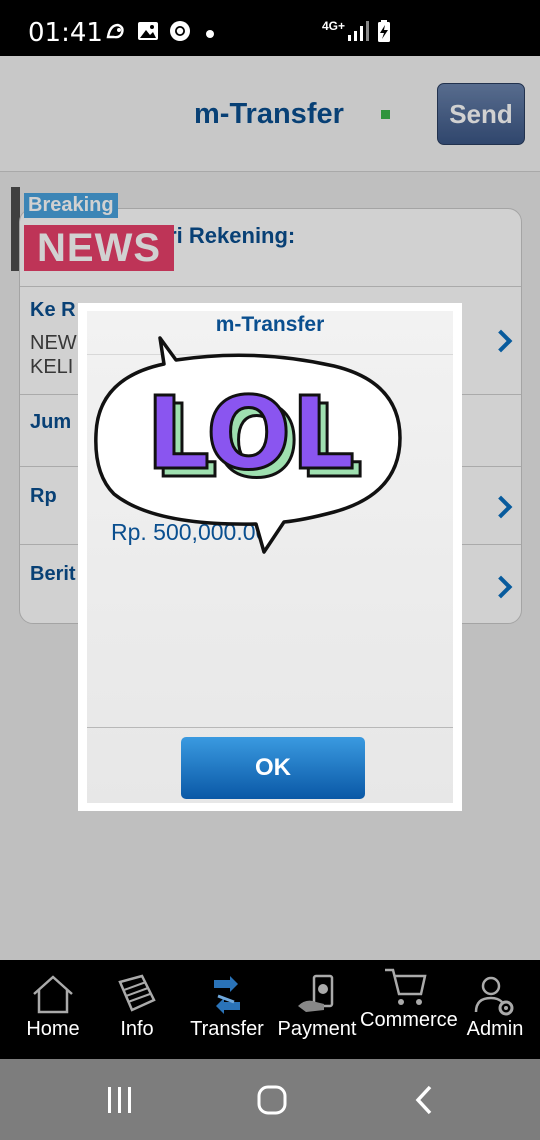 The height and width of the screenshot is (1140, 540). Describe the element at coordinates (384, 31) in the screenshot. I see `battery-charging-icon` at that location.